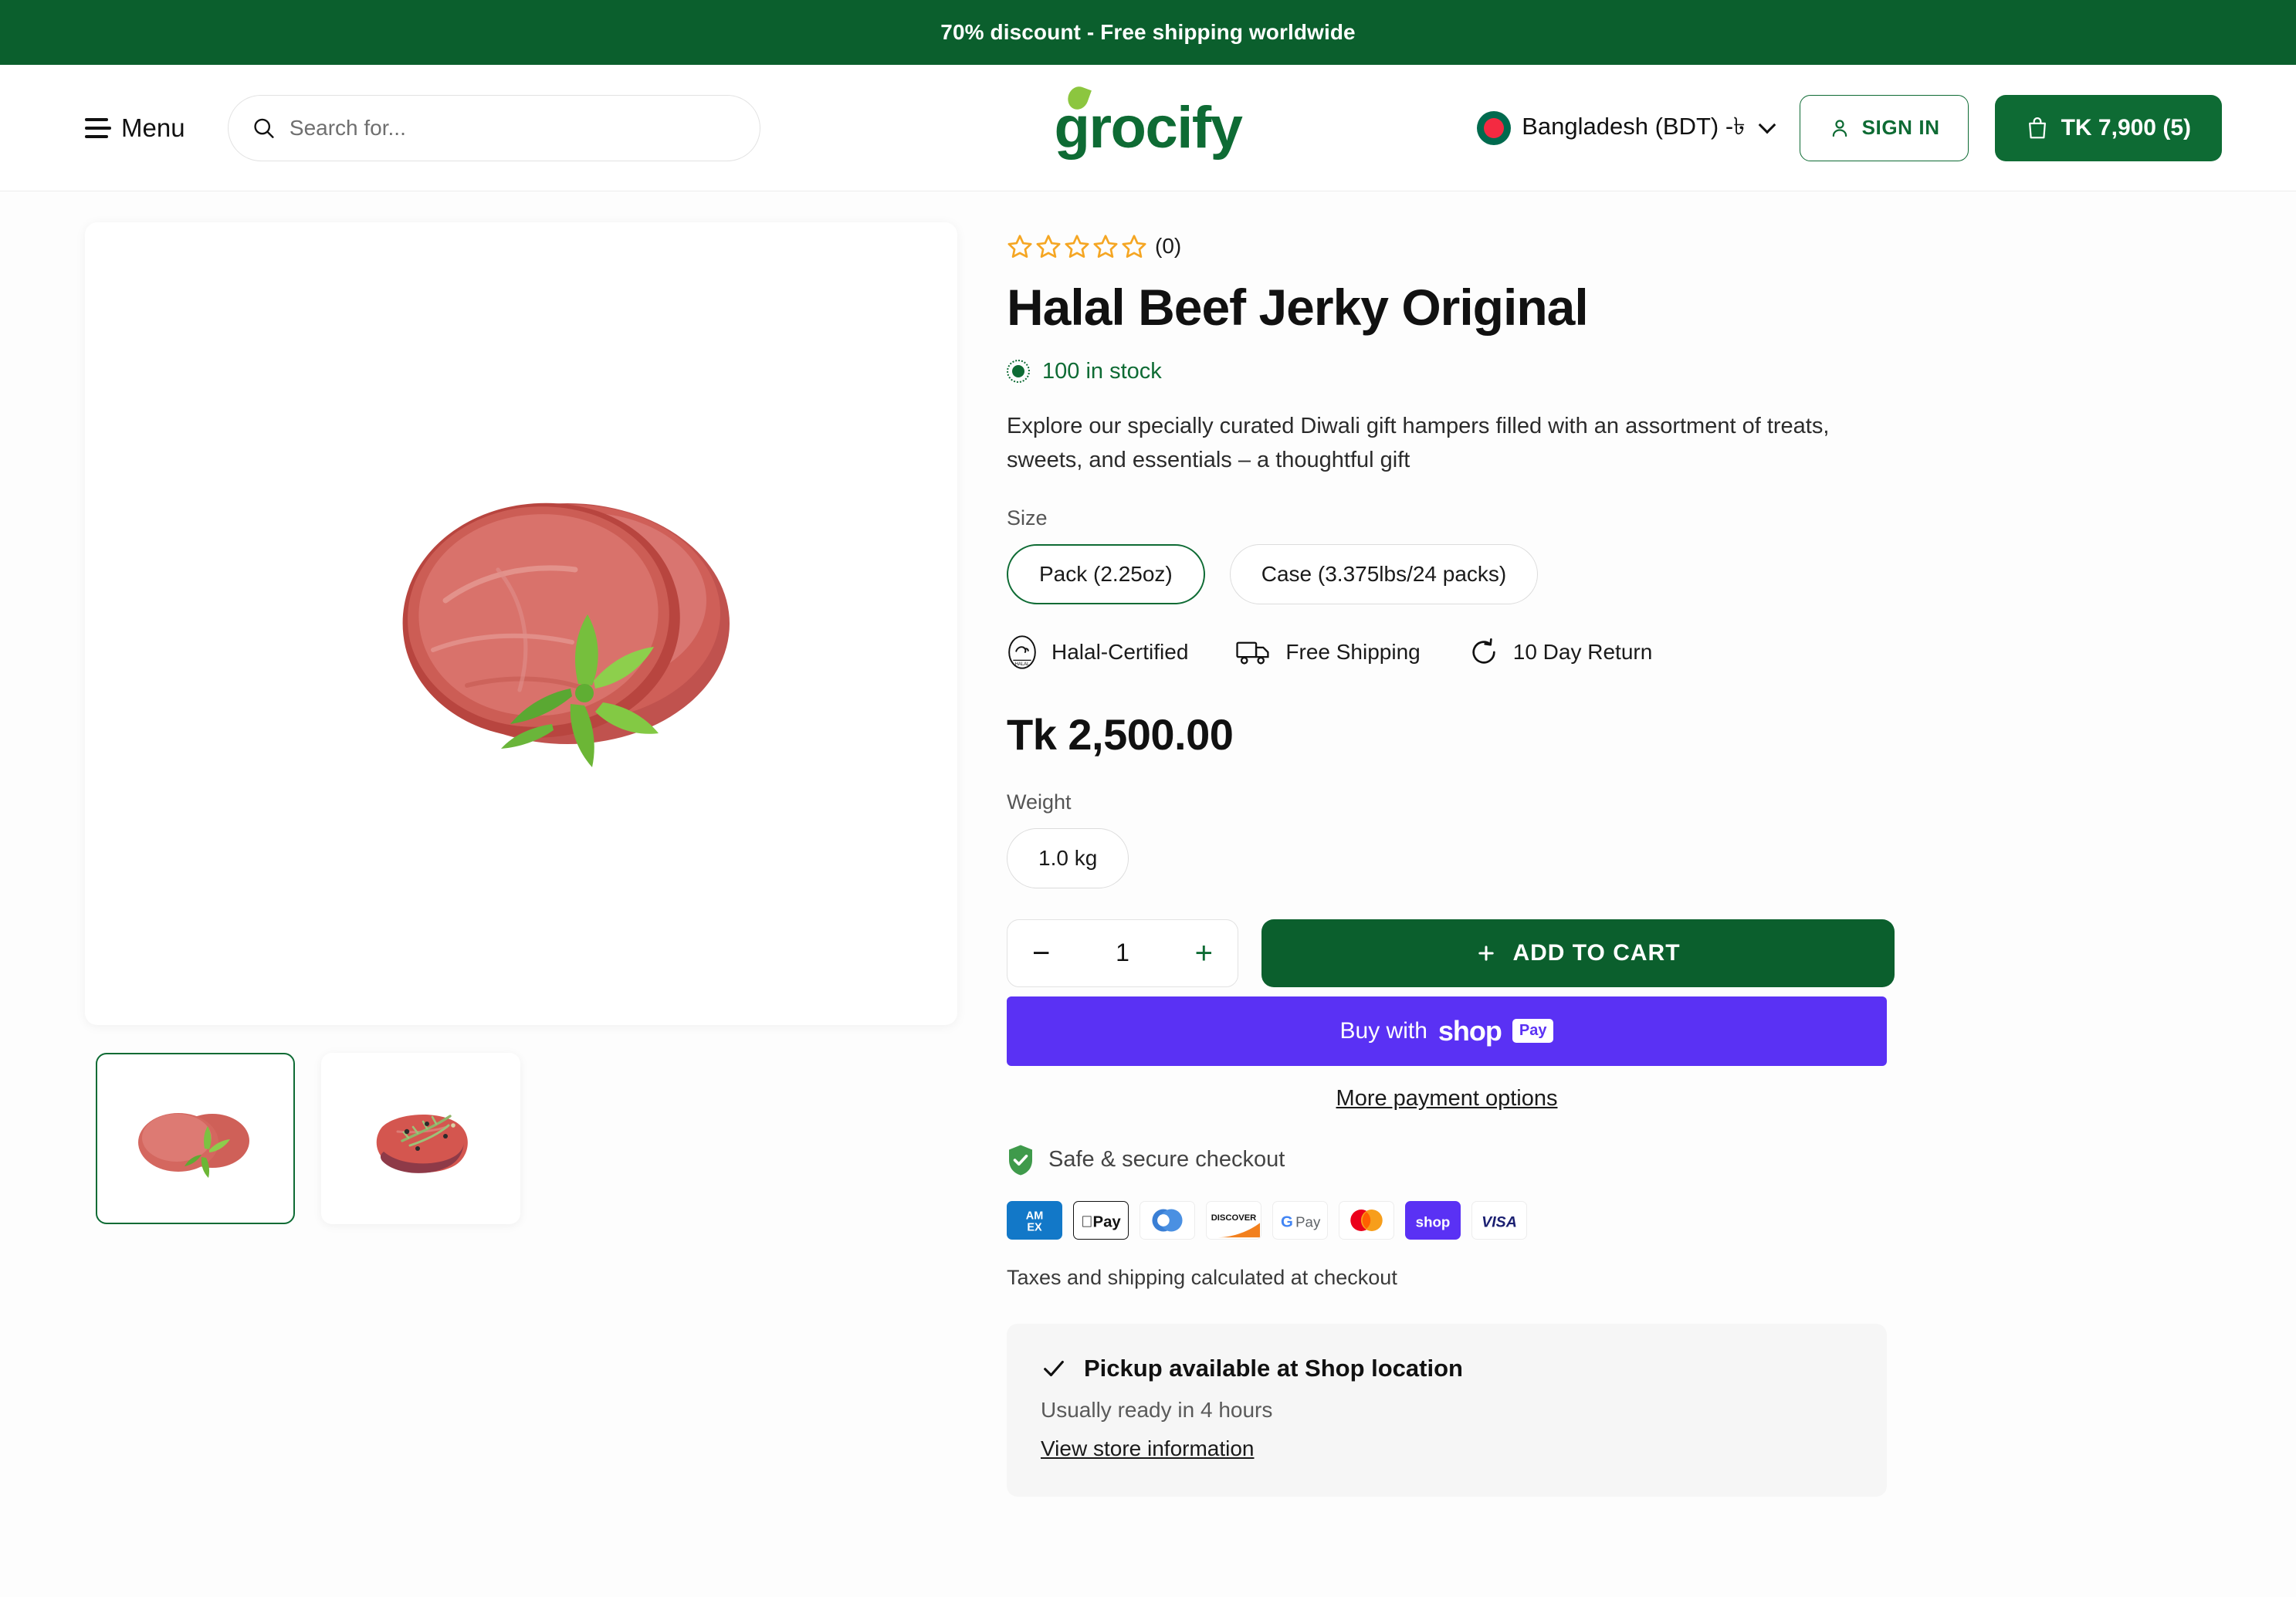  I want to click on svg-text: shop, so click(1433, 1221).